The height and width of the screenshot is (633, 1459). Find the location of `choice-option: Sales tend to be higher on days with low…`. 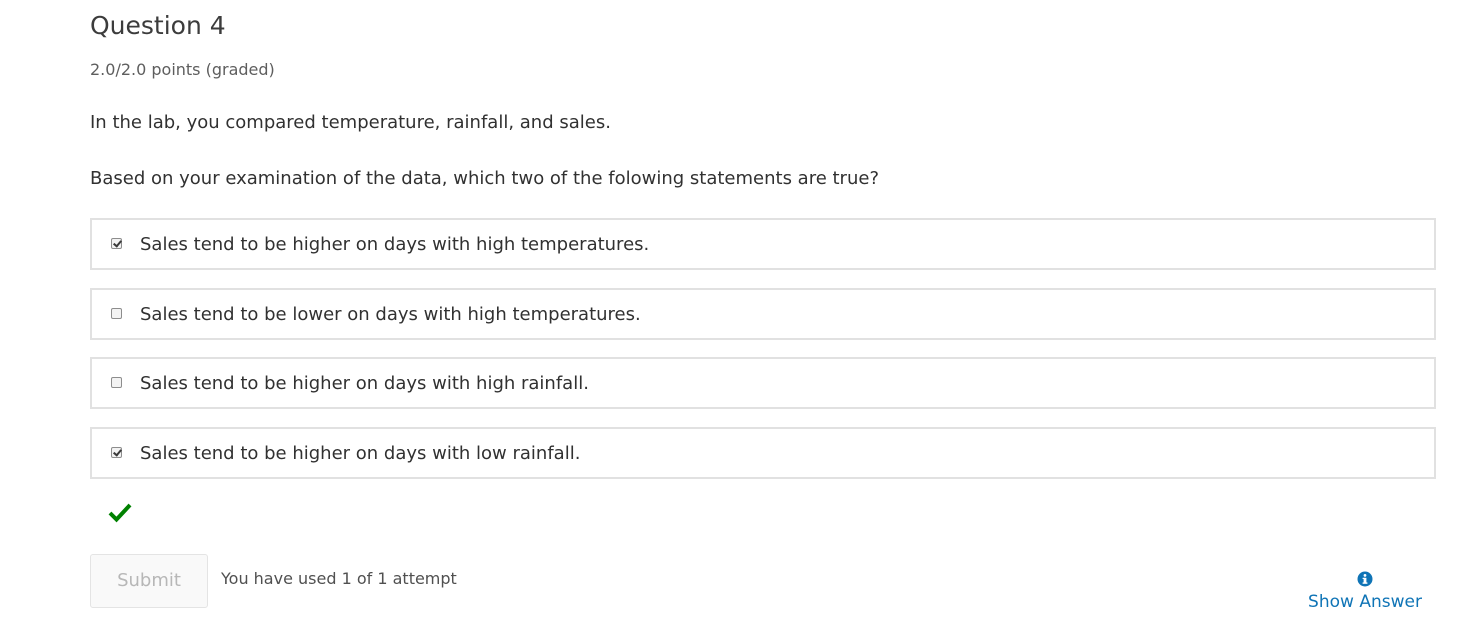

choice-option: Sales tend to be higher on days with low… is located at coordinates (763, 453).